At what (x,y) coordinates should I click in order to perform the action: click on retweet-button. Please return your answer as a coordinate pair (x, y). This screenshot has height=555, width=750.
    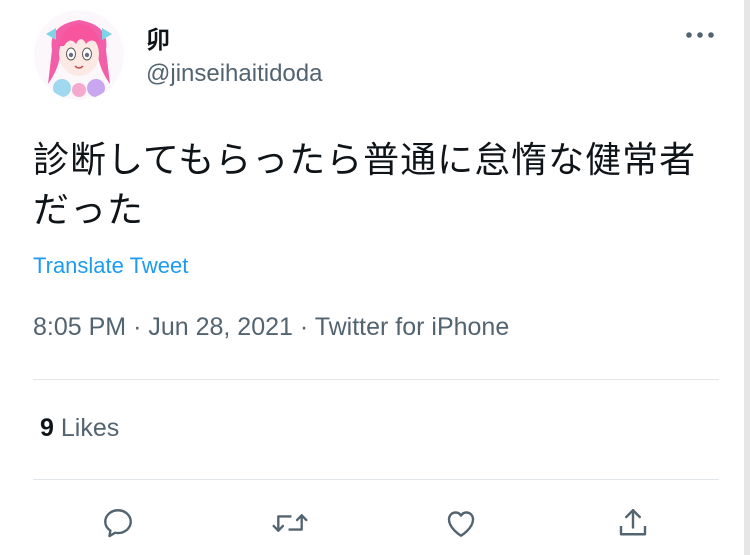
    Looking at the image, I should click on (290, 523).